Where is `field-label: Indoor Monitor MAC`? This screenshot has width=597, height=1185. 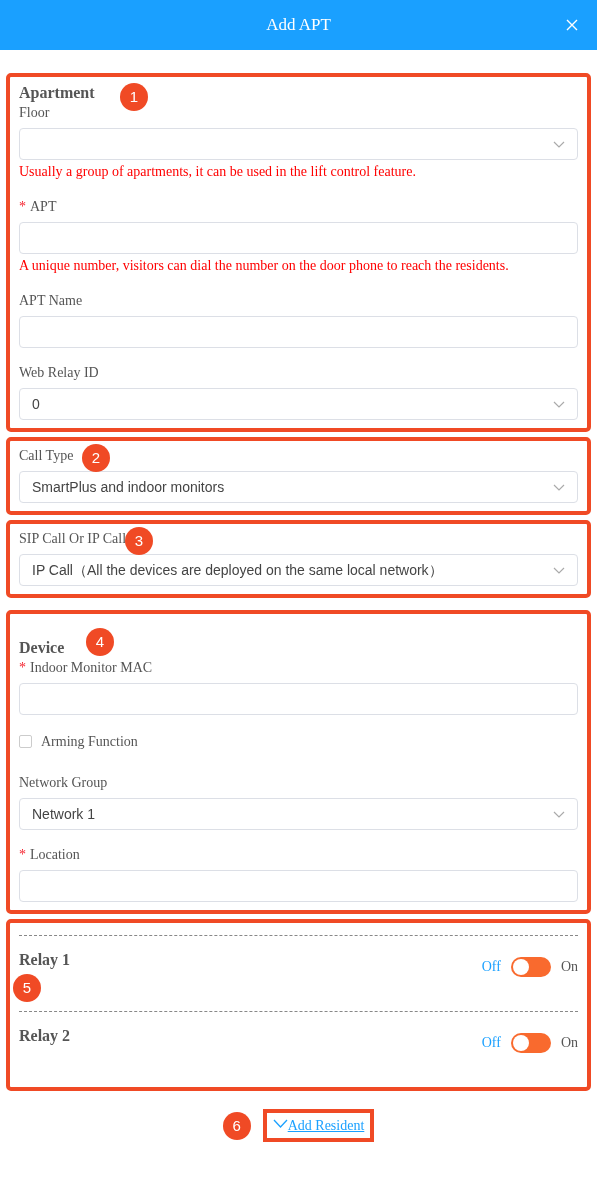 field-label: Indoor Monitor MAC is located at coordinates (91, 667).